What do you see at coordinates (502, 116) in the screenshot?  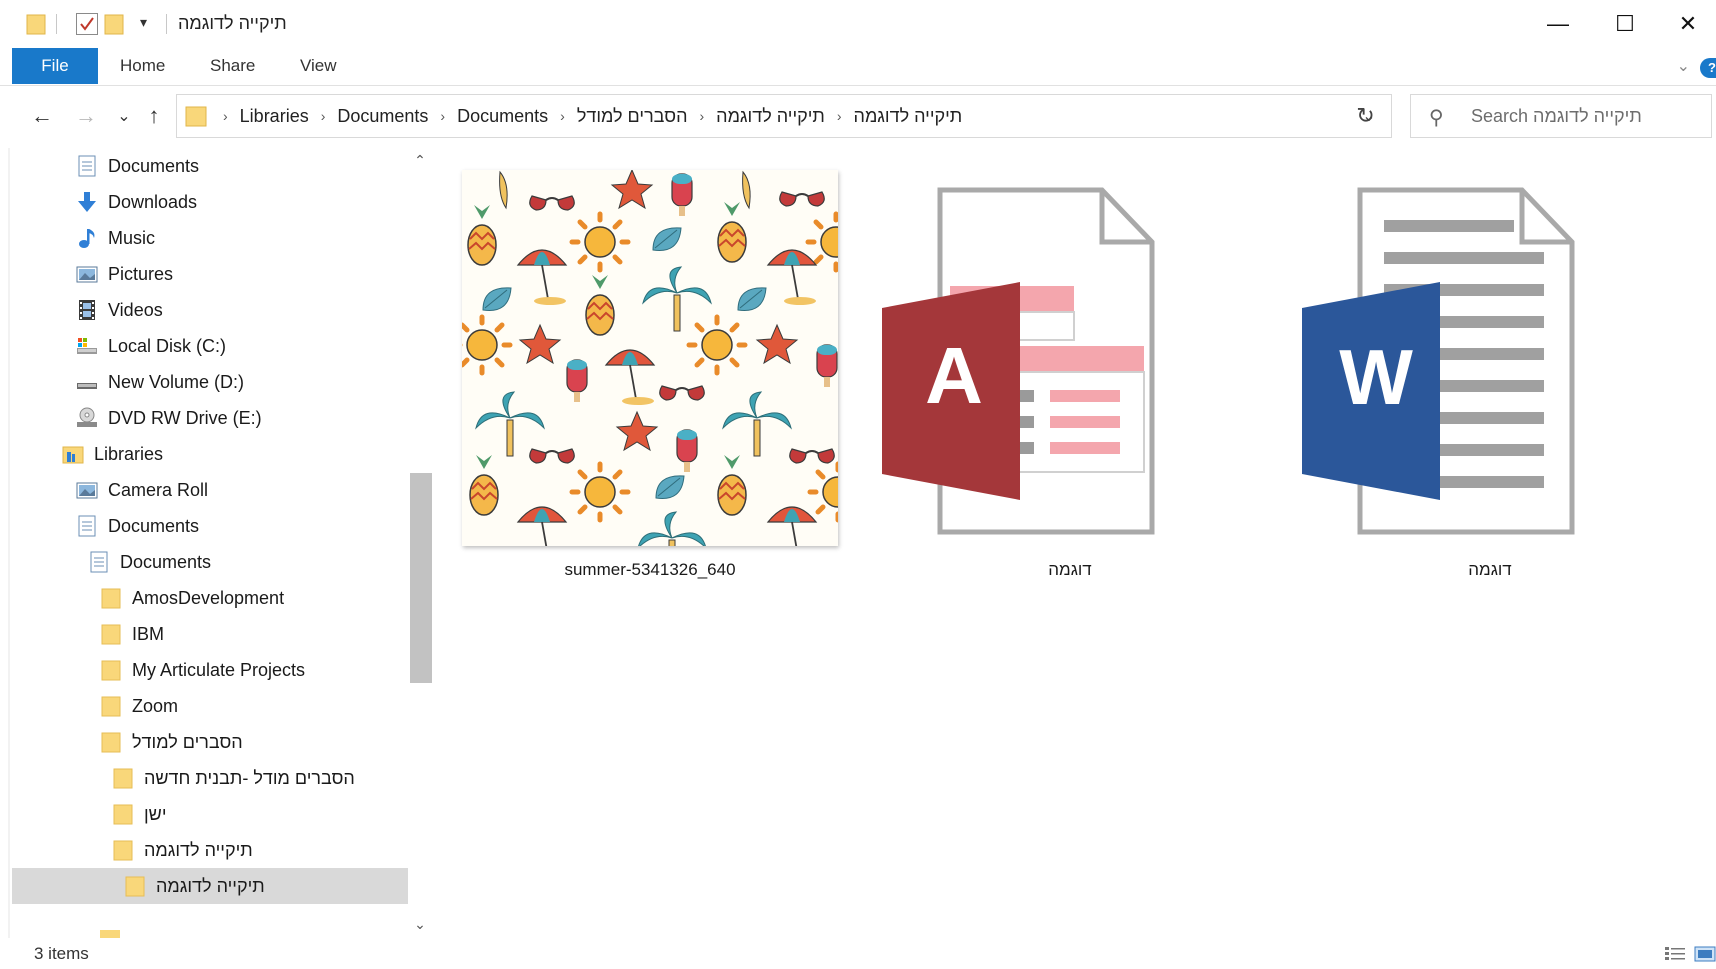 I see `breadcrumb-documents-sub: Documents` at bounding box center [502, 116].